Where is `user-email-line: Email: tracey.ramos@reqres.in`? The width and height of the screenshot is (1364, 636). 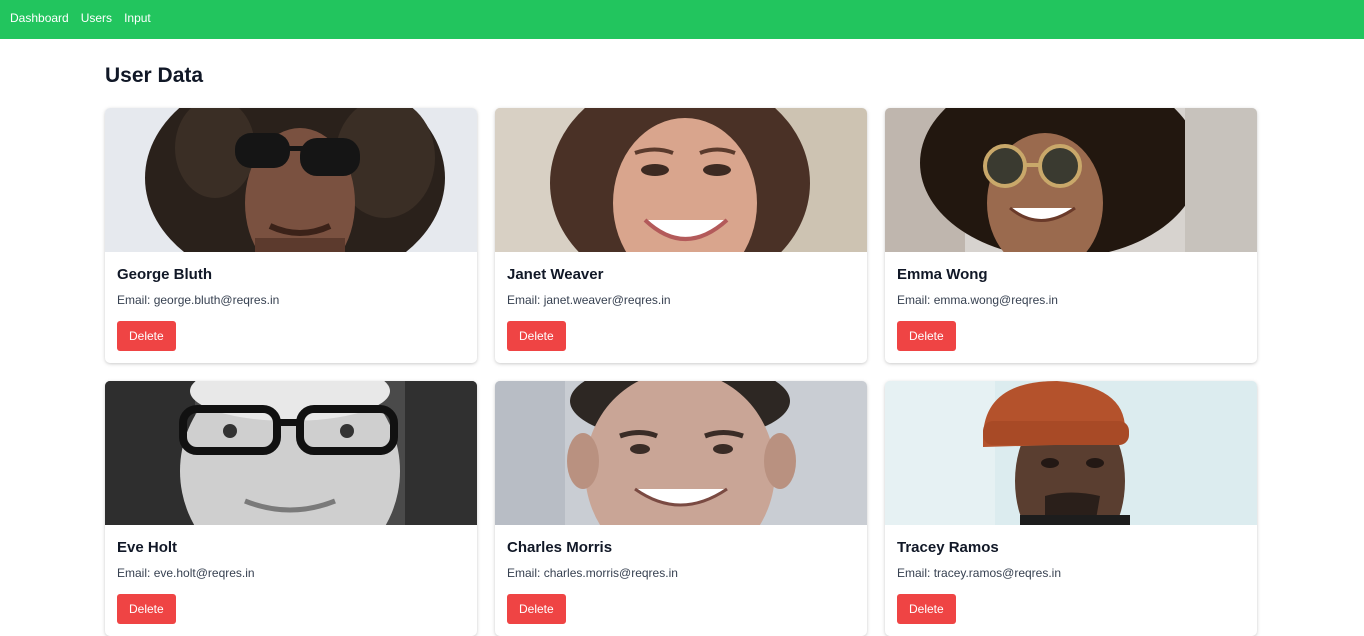
user-email-line: Email: tracey.ramos@reqres.in is located at coordinates (1071, 573).